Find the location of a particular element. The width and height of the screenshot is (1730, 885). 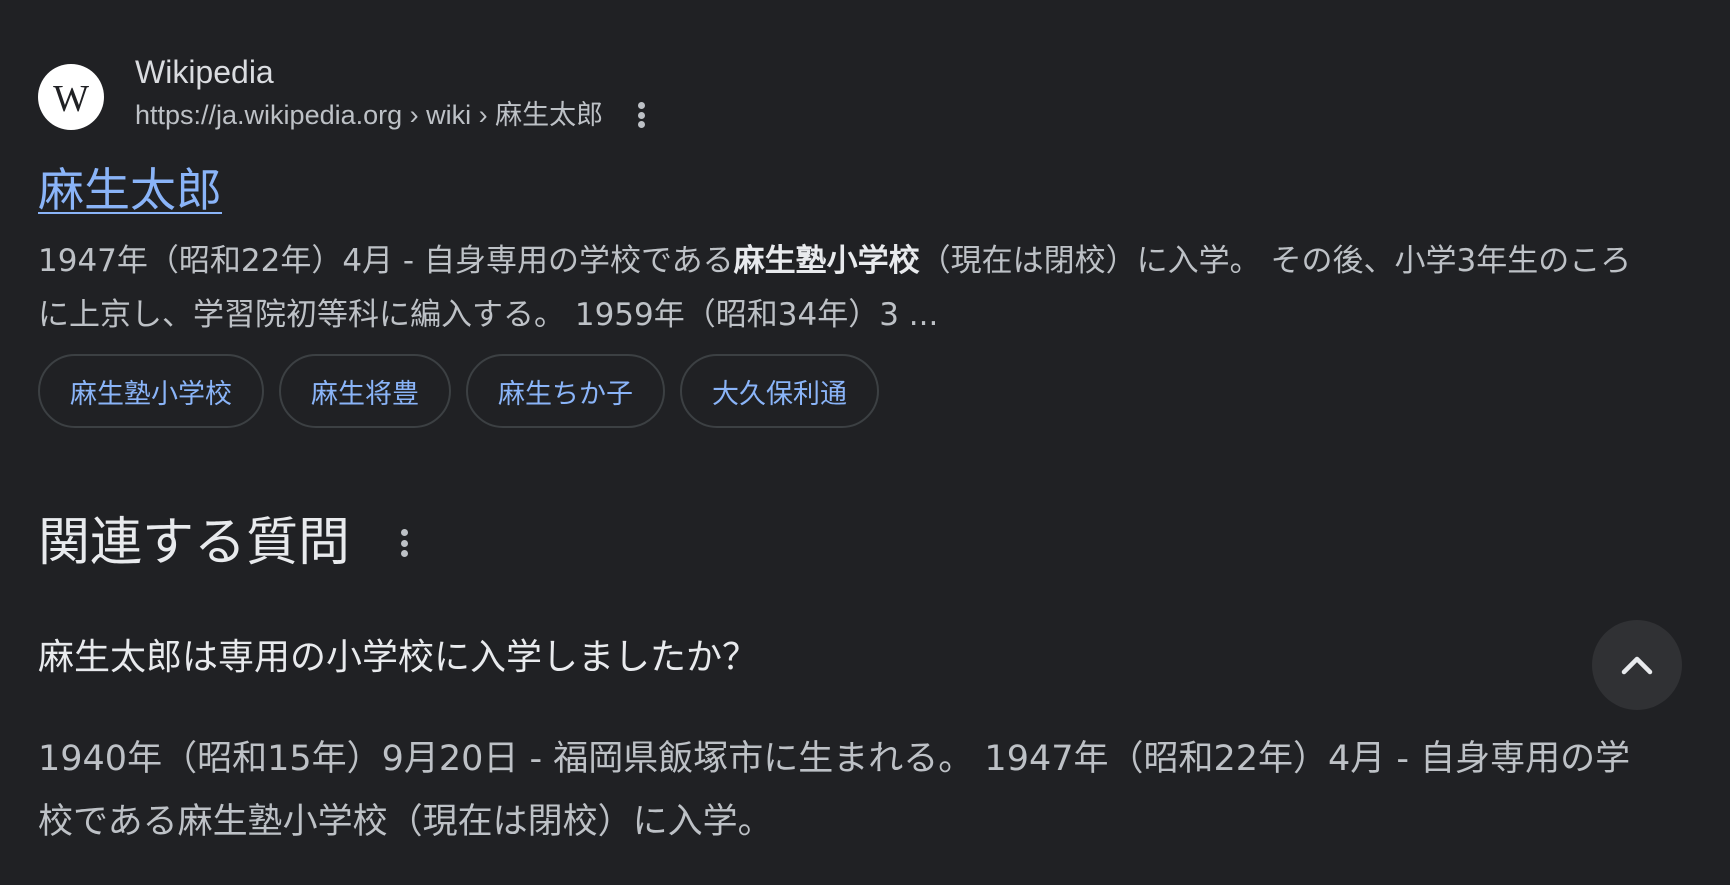

chip-aso-juku-elementary: 麻生塾小学校 is located at coordinates (151, 391).